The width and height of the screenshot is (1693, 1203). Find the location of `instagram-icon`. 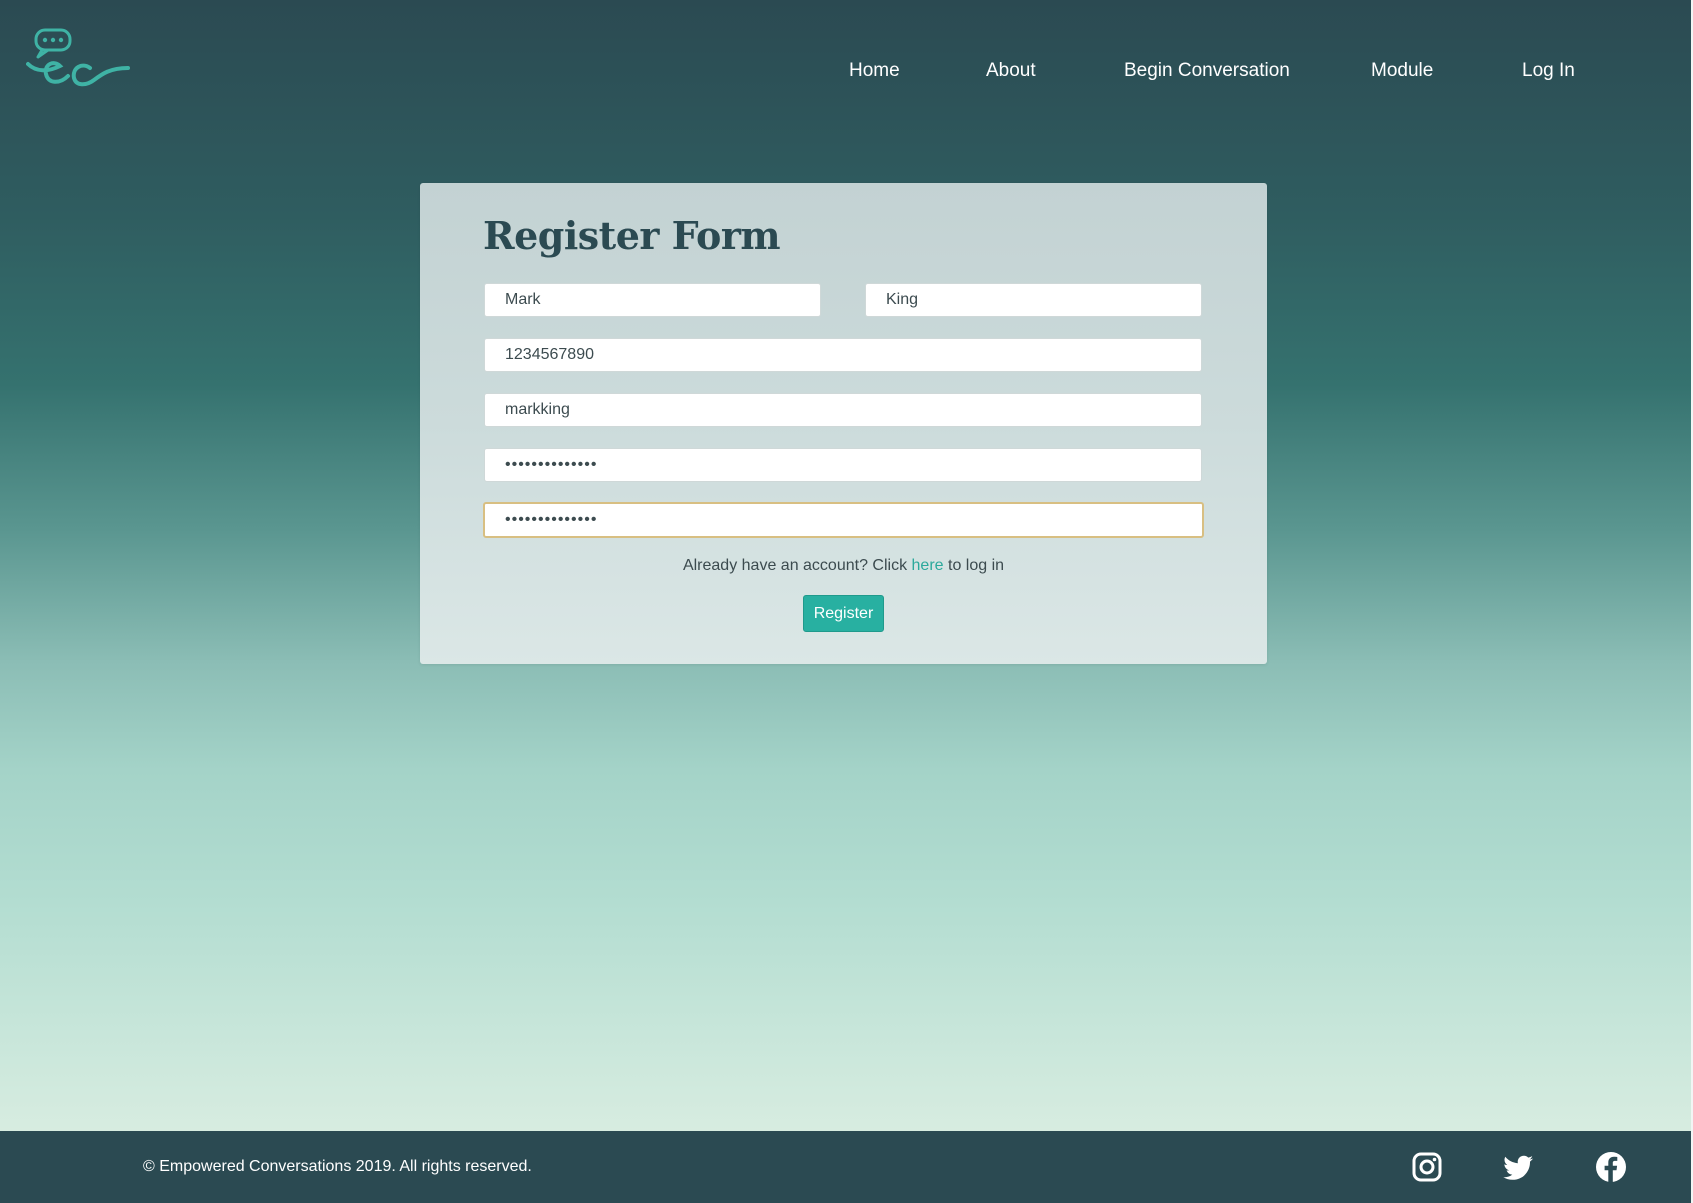

instagram-icon is located at coordinates (1427, 1167).